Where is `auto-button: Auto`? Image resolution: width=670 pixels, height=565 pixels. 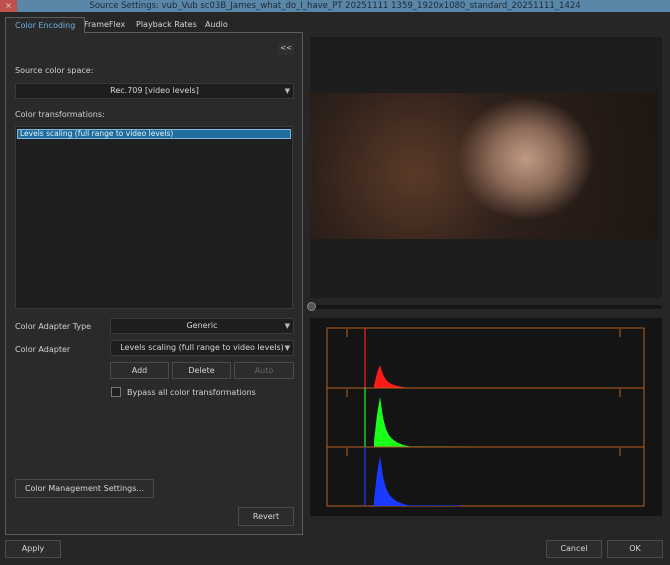 auto-button: Auto is located at coordinates (264, 370).